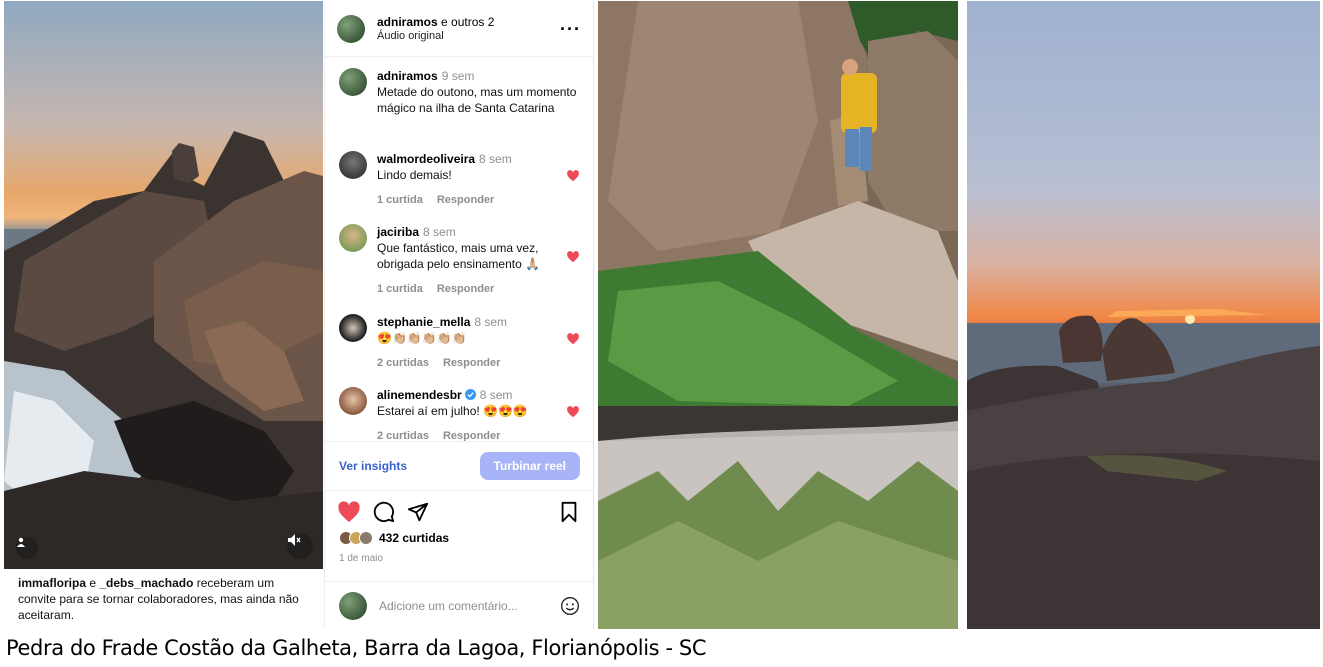  Describe the element at coordinates (407, 22) in the screenshot. I see `author-username: adniramos` at that location.